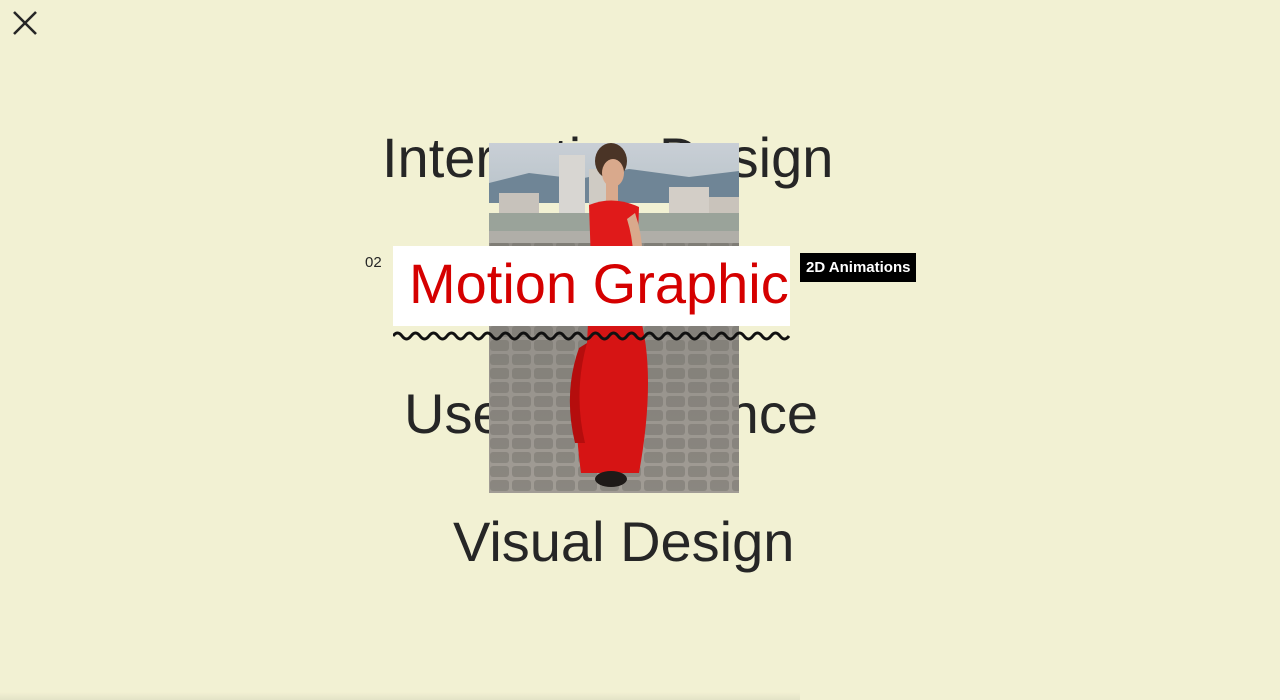 This screenshot has height=700, width=1280. I want to click on bottom-edge-shadow, so click(400, 696).